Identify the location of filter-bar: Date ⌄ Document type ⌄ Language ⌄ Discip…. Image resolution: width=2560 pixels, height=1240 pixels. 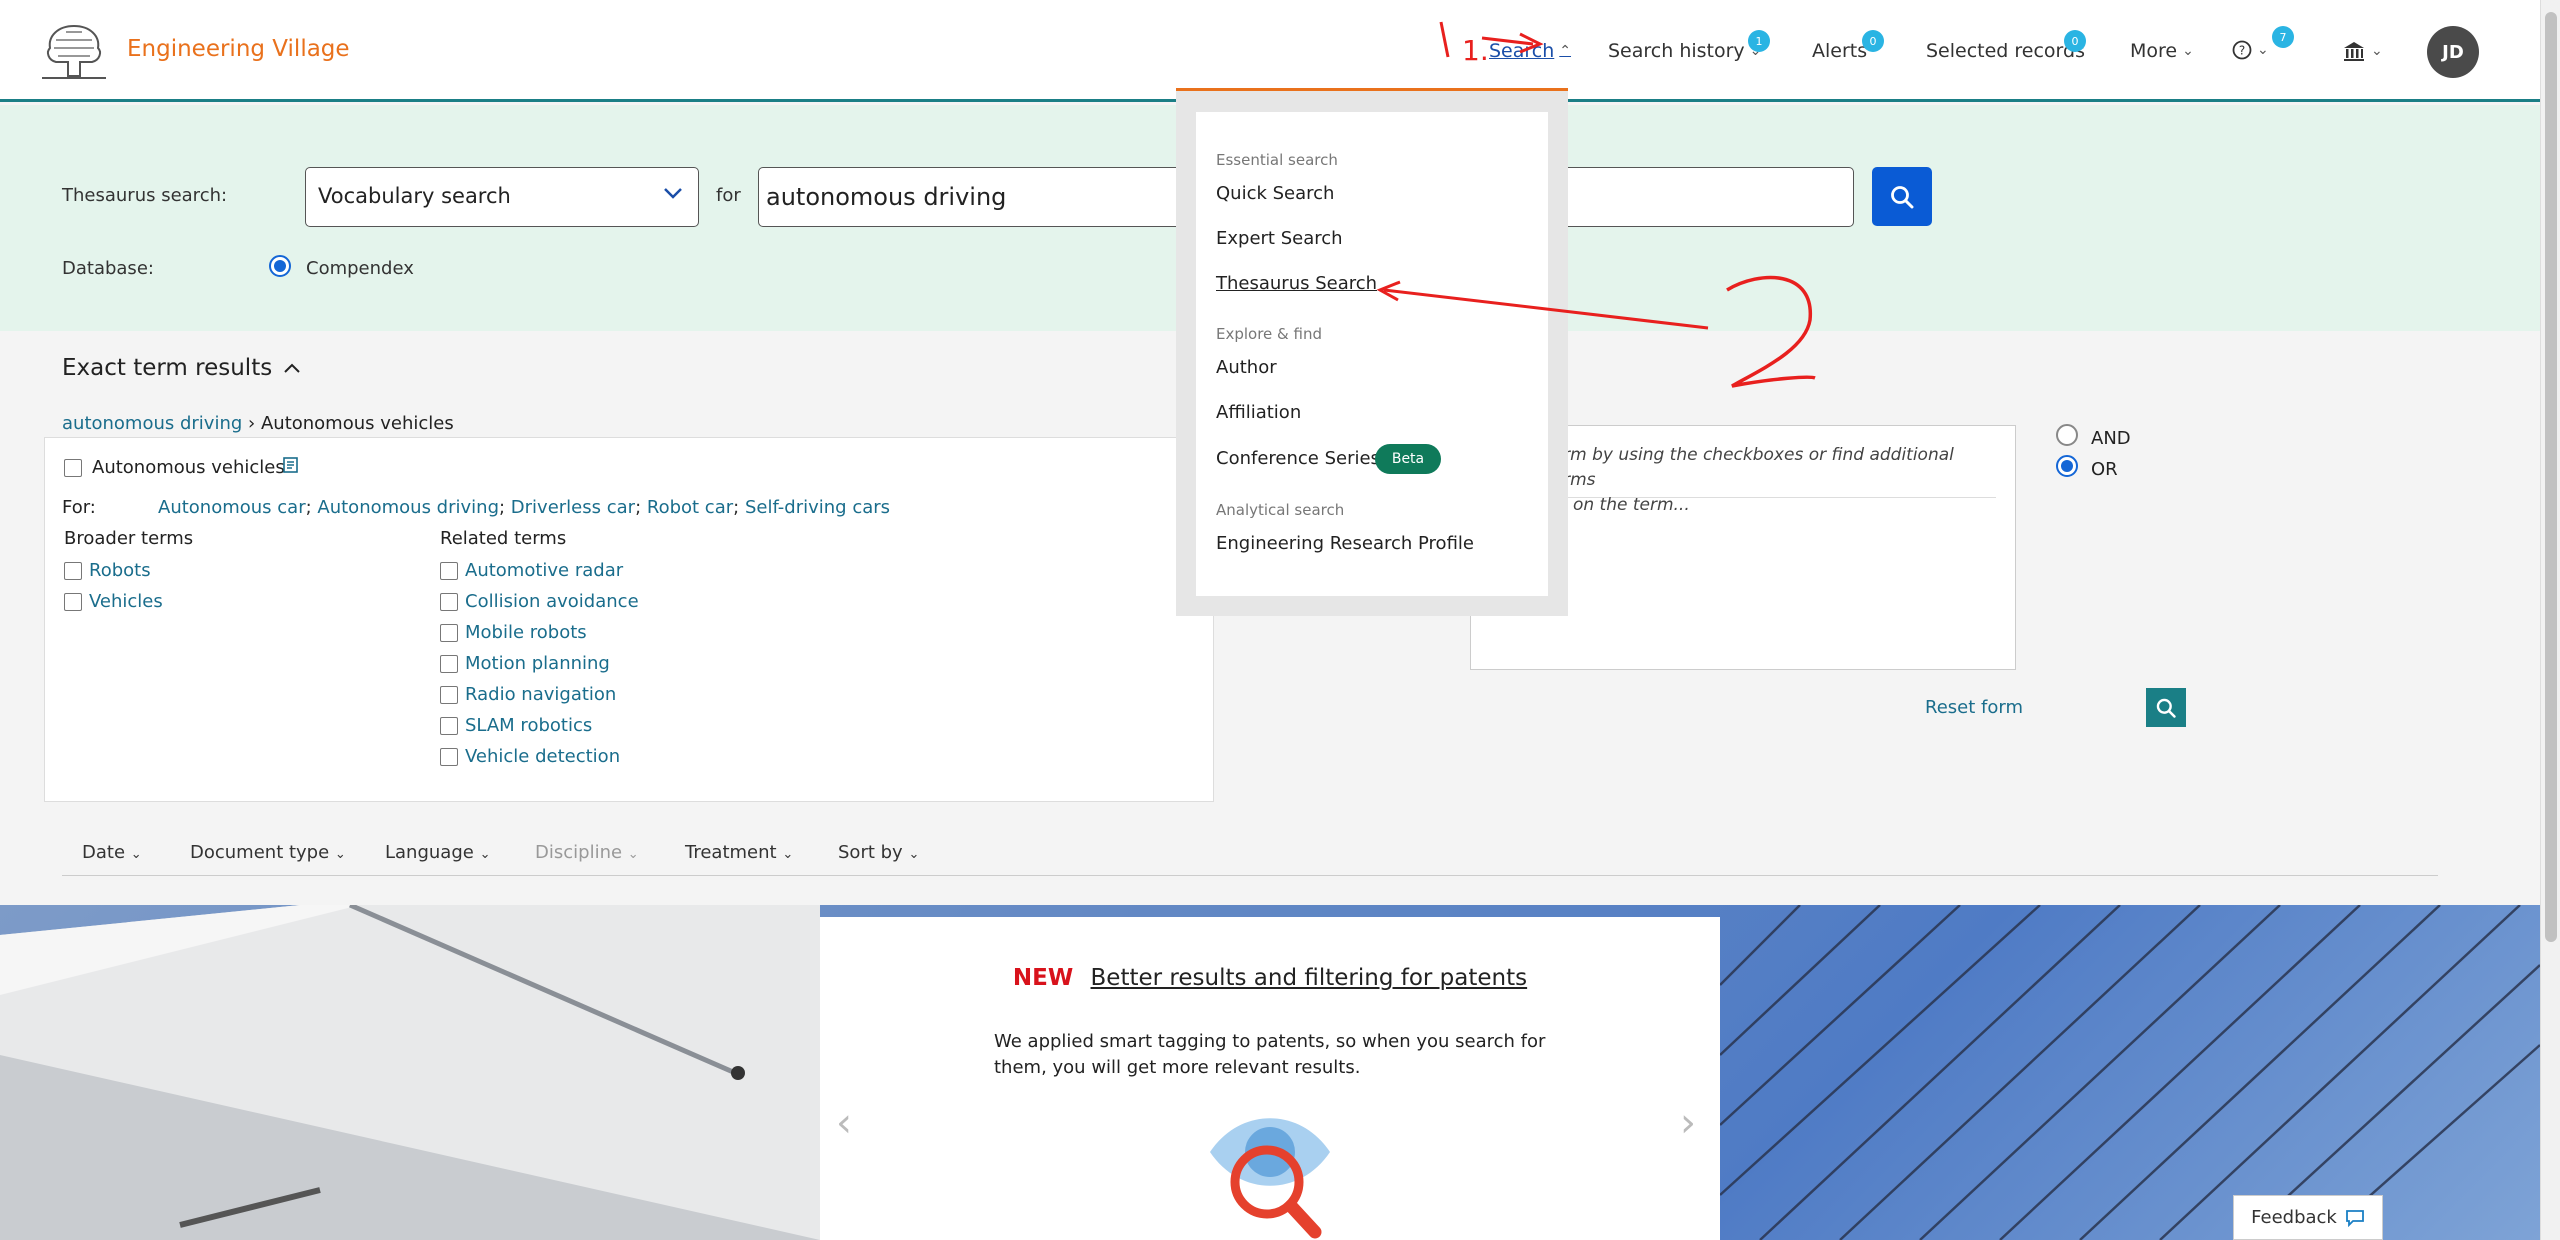
(1250, 857).